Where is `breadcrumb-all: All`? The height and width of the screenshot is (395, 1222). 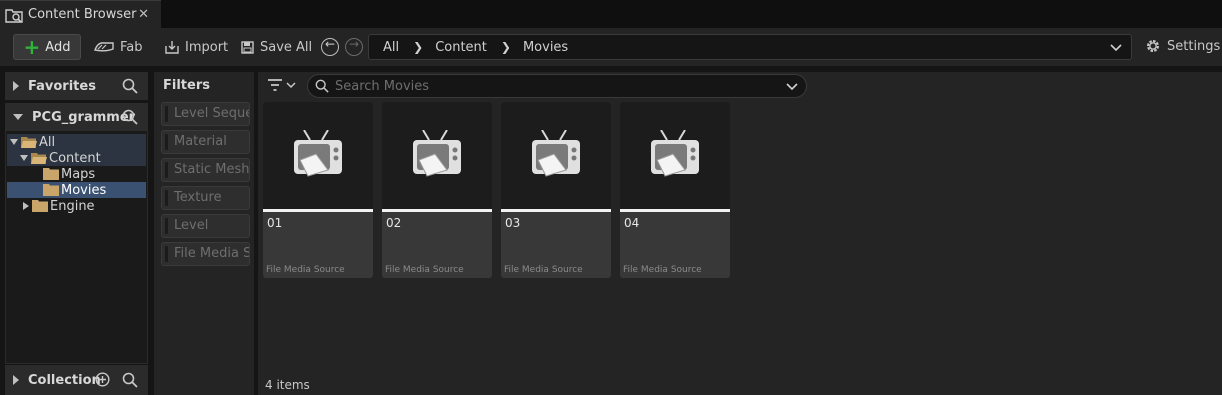 breadcrumb-all: All is located at coordinates (391, 47).